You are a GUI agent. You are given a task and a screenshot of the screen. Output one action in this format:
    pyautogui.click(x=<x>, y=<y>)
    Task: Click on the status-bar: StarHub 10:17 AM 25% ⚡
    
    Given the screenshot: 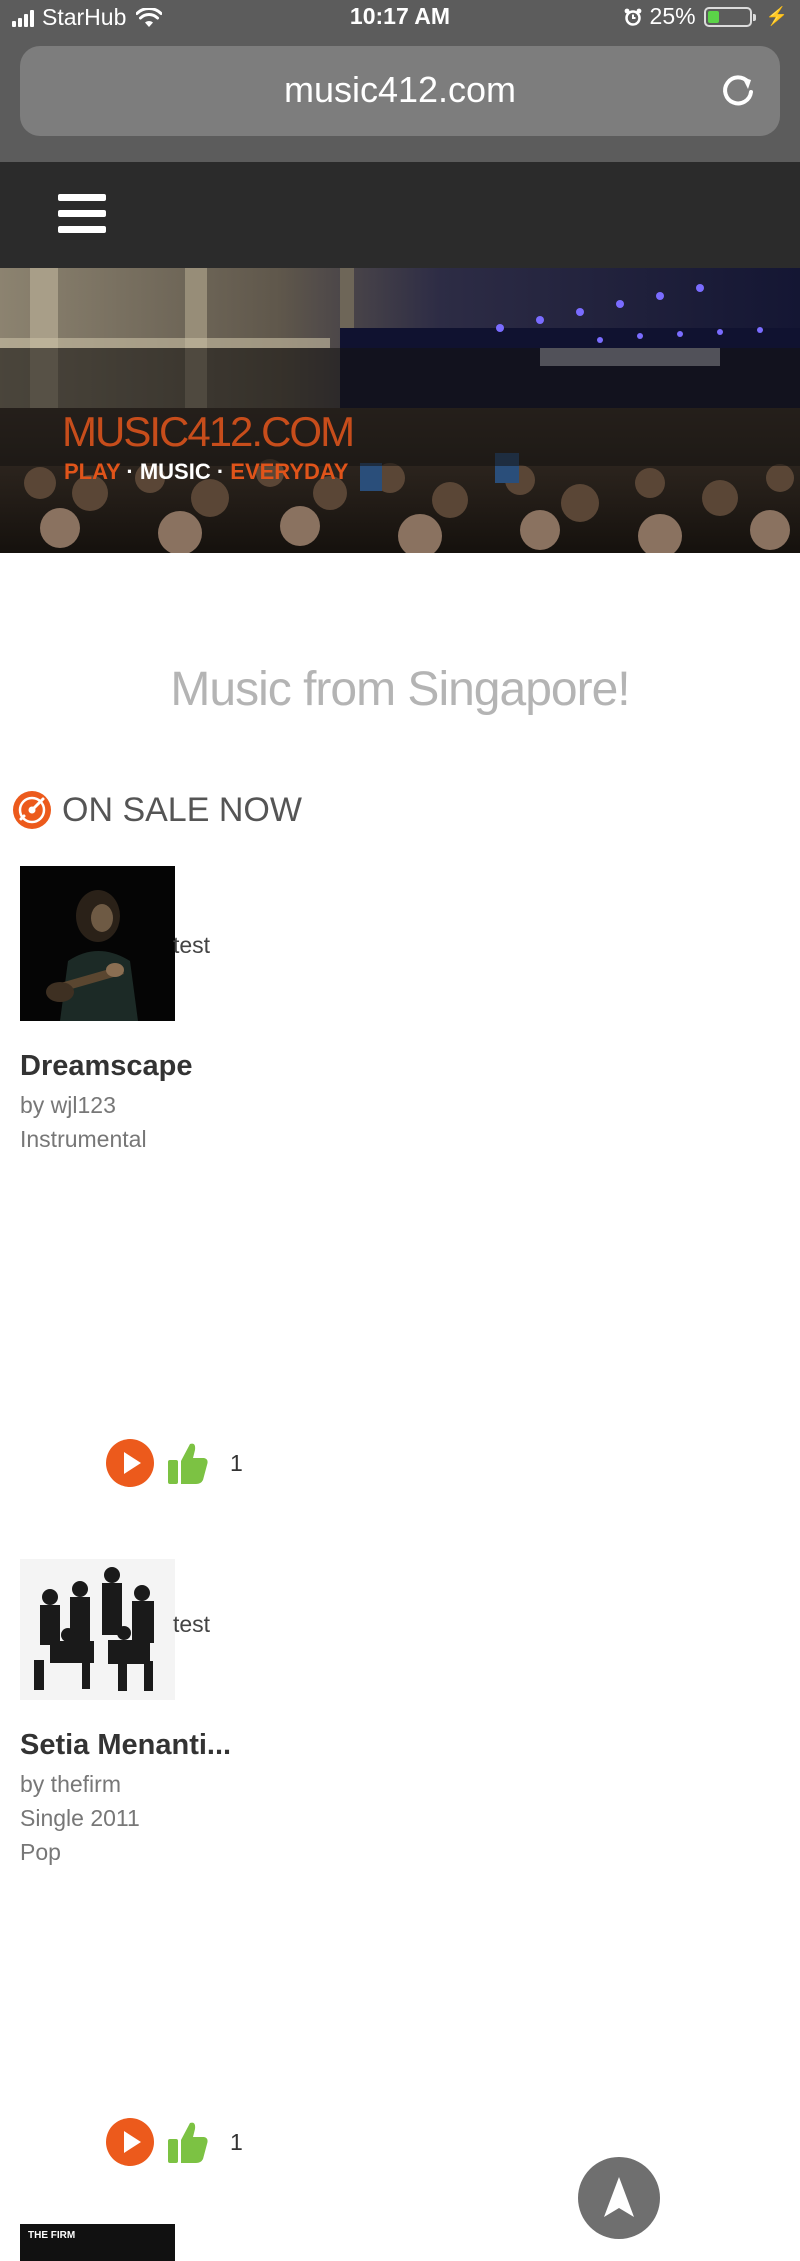 What is the action you would take?
    pyautogui.click(x=400, y=18)
    